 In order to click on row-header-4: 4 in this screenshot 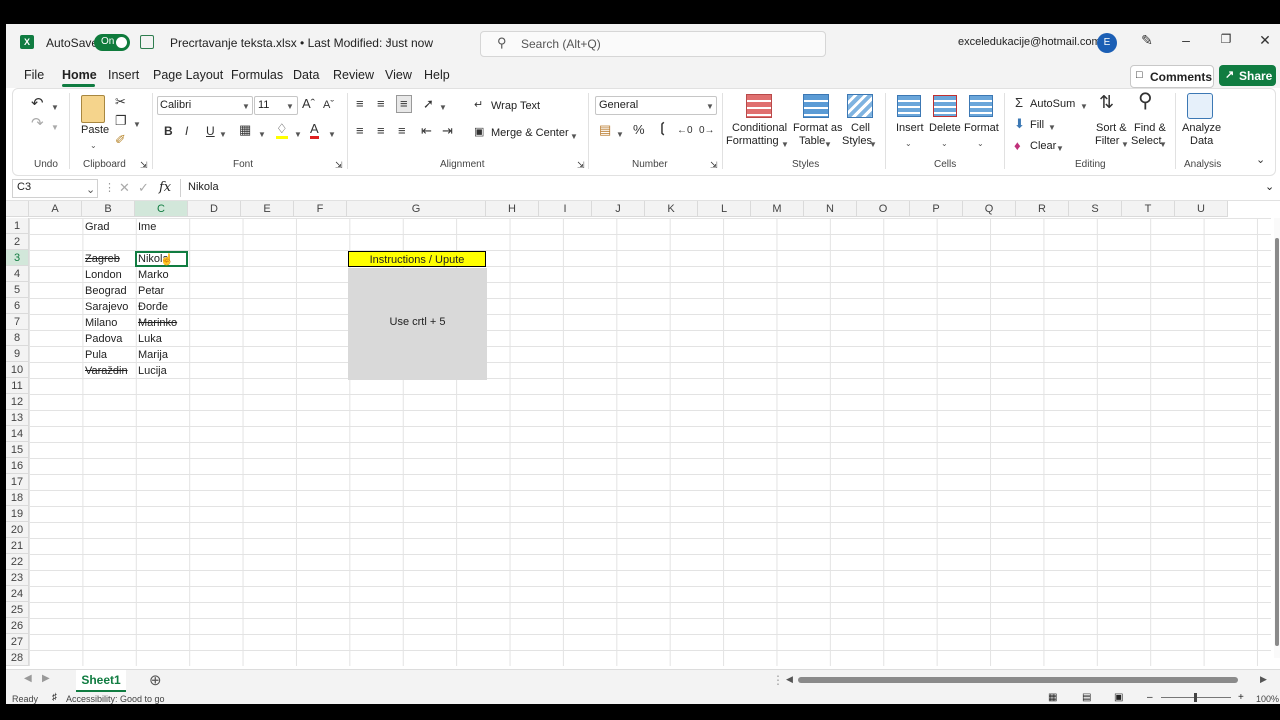, I will do `click(17, 274)`.